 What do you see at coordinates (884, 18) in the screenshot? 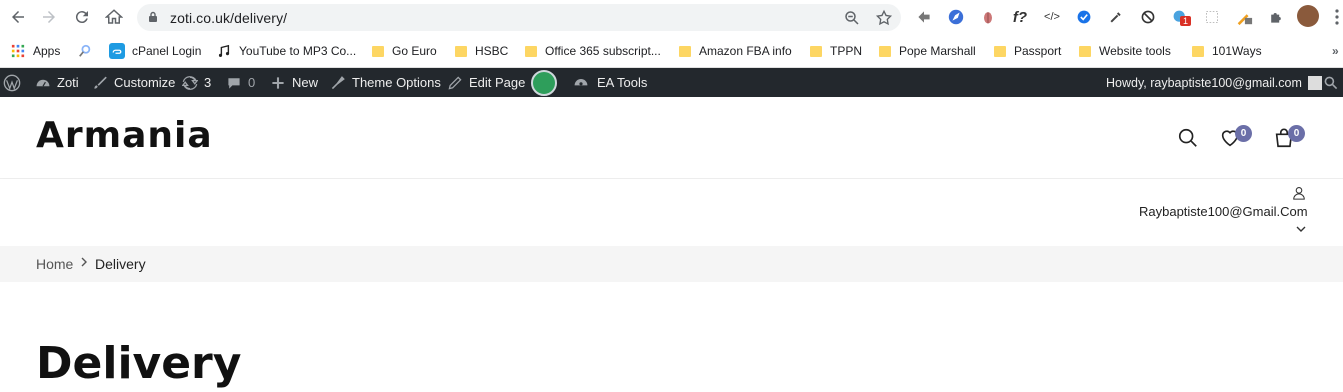
I see `bookmark-star-icon` at bounding box center [884, 18].